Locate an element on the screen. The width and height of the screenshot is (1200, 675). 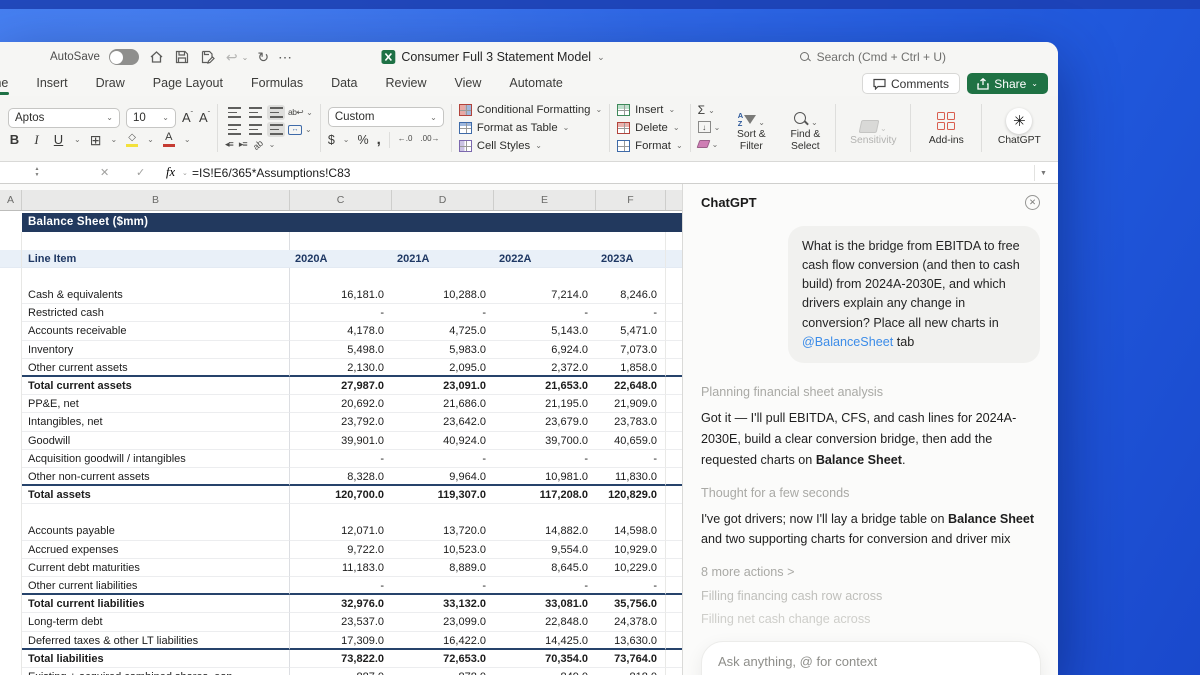
tab-draw: Draw is located at coordinates (110, 84).